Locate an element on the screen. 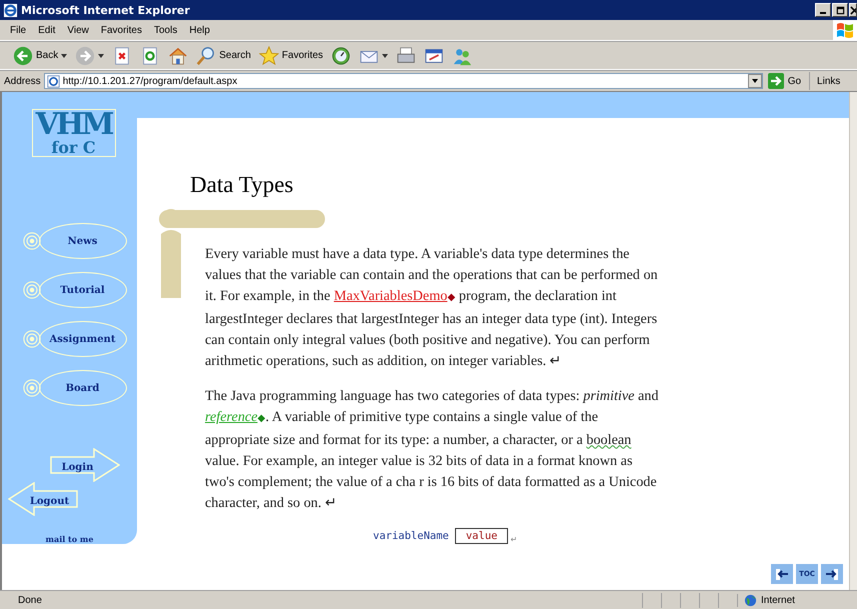 Image resolution: width=857 pixels, height=609 pixels. next-button is located at coordinates (832, 574).